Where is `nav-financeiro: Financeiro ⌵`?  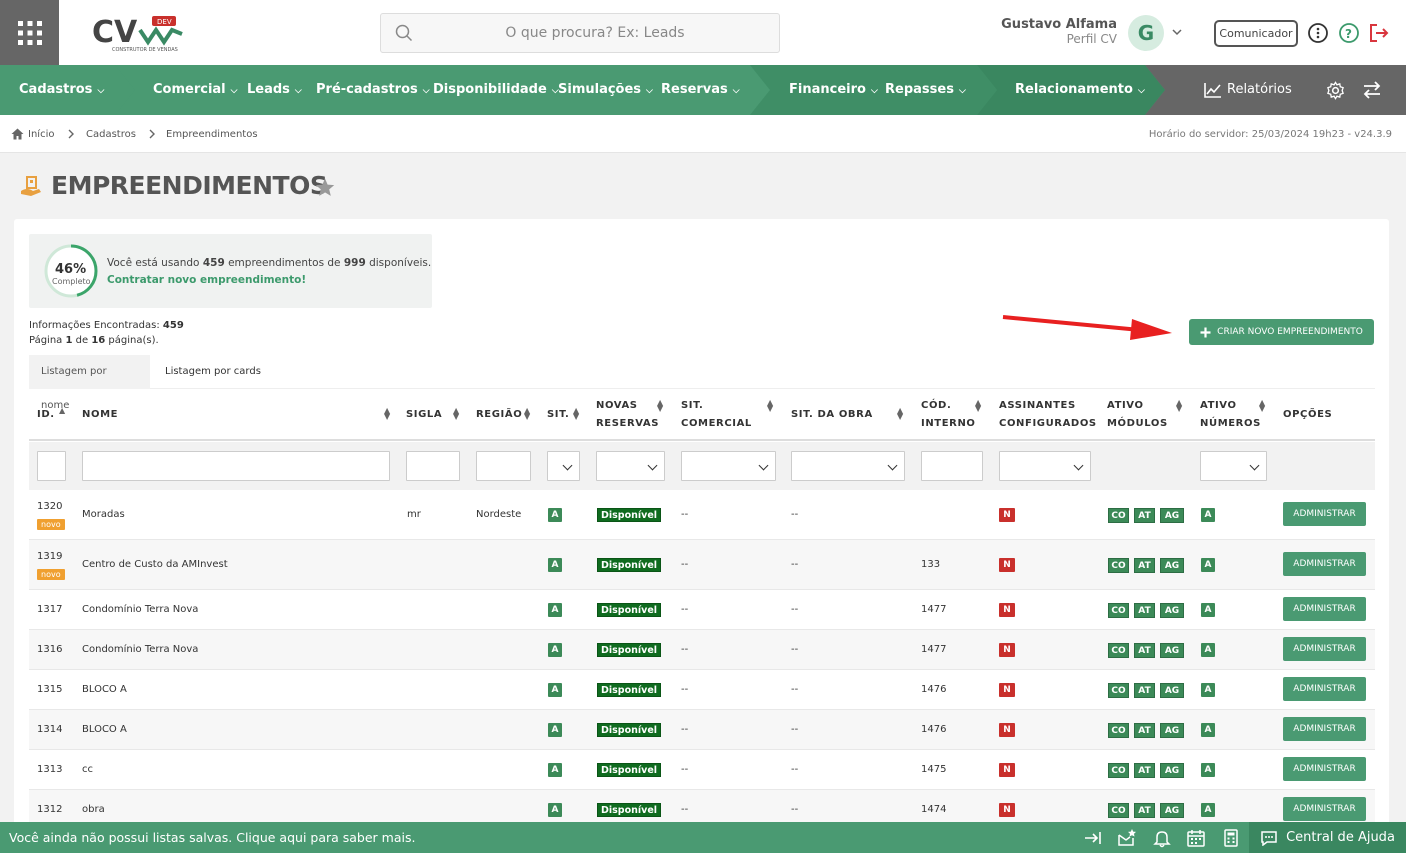 nav-financeiro: Financeiro ⌵ is located at coordinates (833, 90).